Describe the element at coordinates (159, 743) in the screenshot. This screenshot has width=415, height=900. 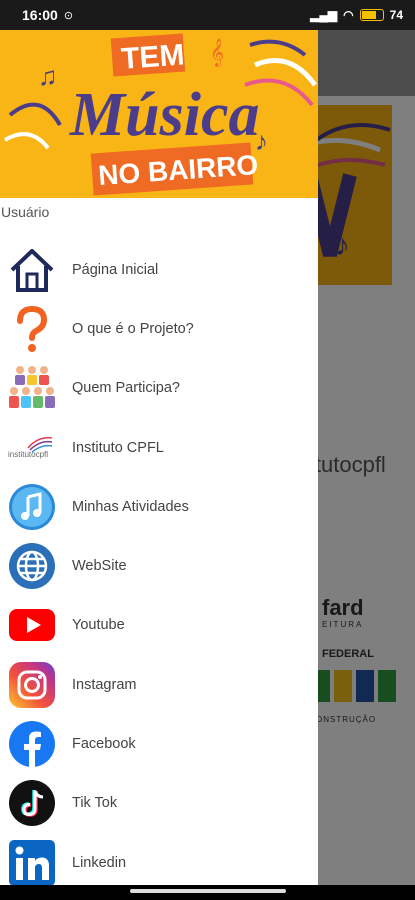
I see `menu-item-facebook: Facebook` at that location.